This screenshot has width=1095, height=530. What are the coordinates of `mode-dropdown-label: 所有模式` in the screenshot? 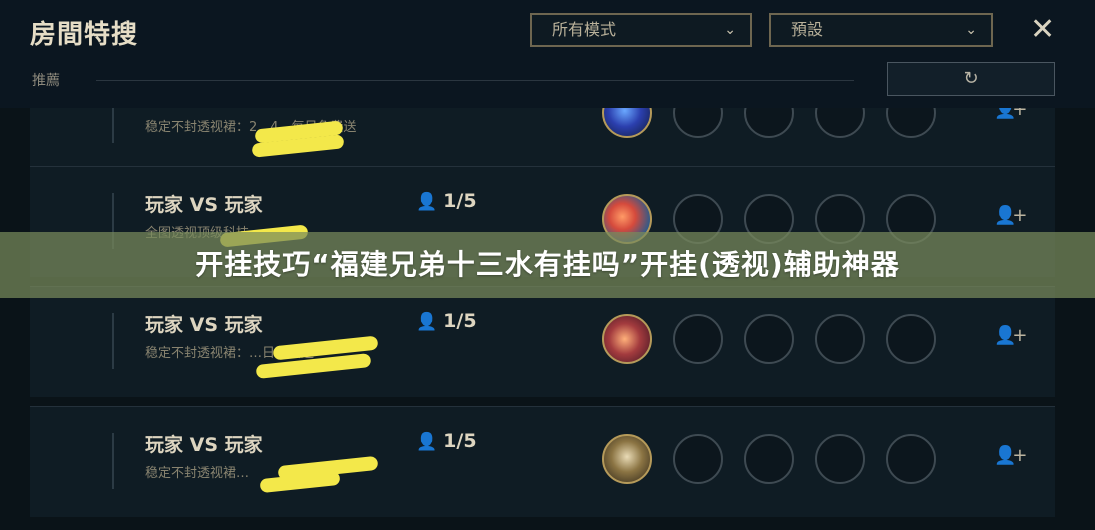 It's located at (584, 29).